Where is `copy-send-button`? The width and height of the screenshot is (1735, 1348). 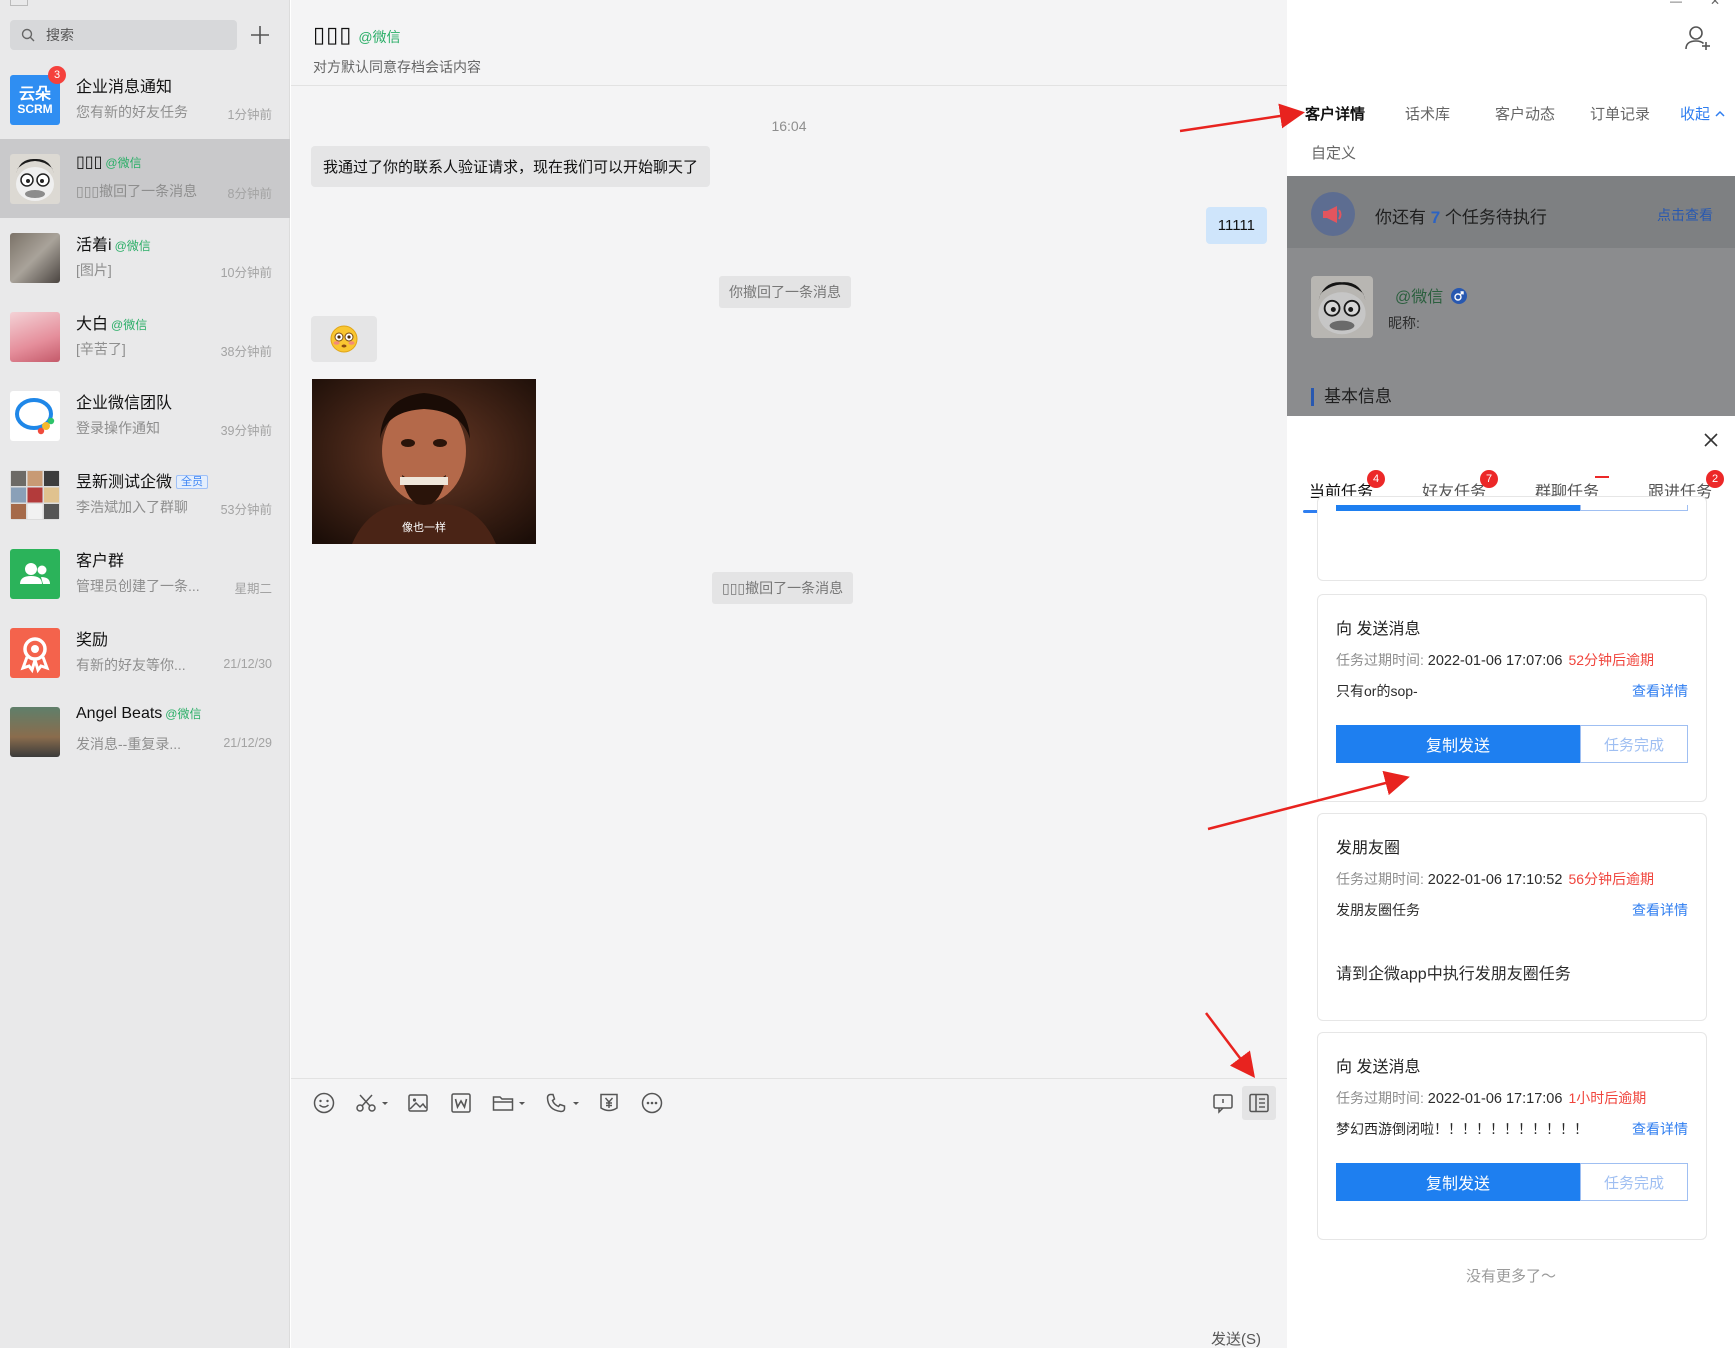 copy-send-button is located at coordinates (1458, 508).